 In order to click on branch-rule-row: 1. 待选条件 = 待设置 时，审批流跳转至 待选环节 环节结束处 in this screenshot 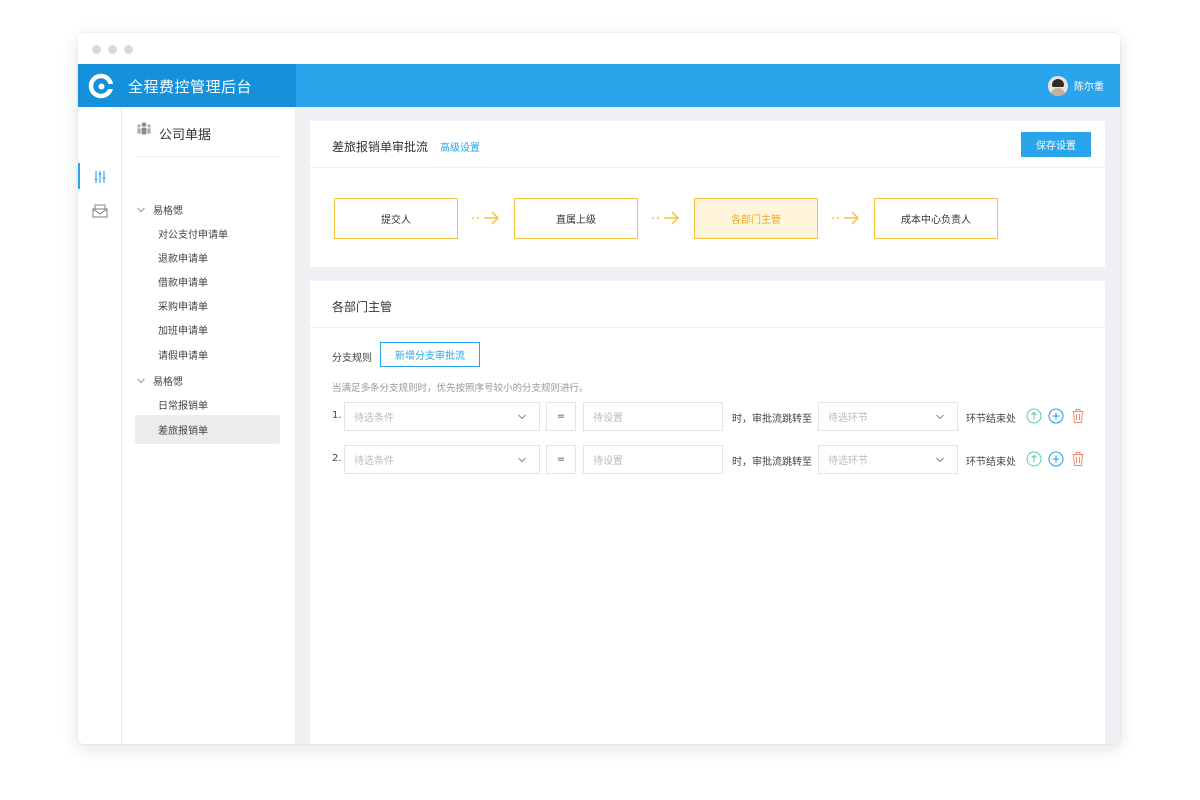, I will do `click(717, 417)`.